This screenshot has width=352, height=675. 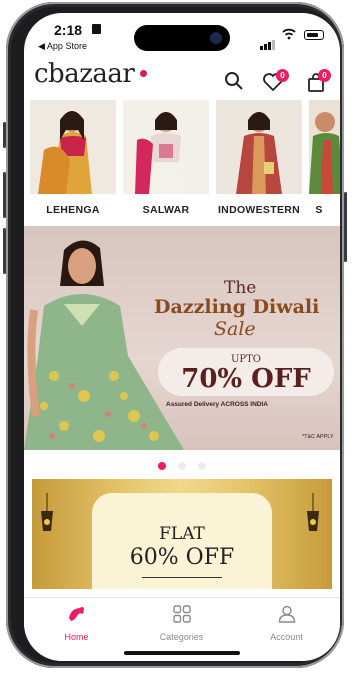 I want to click on promo-flat: FLAT, so click(x=182, y=534).